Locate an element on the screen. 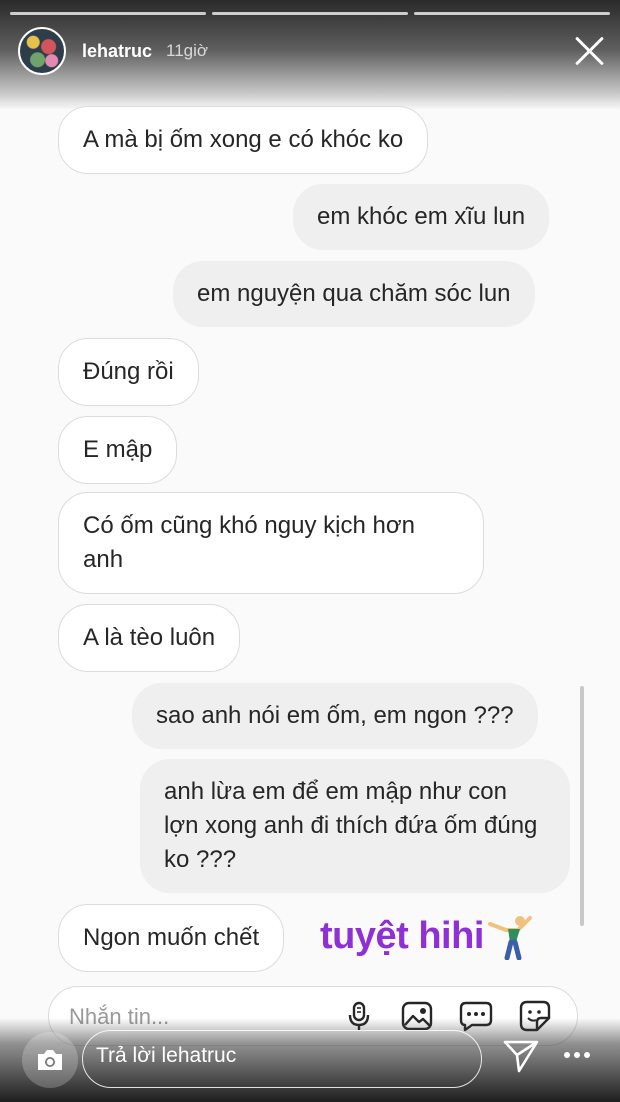 This screenshot has height=1102, width=620. stretching-figure-icon is located at coordinates (509, 938).